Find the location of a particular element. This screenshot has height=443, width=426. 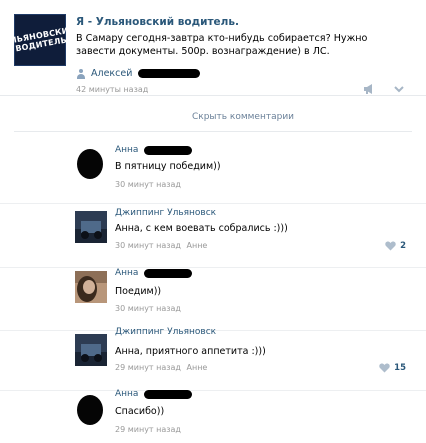

group-avatar: УЛЬЯНОВСКИЙ ВОДИТЕЛЬ is located at coordinates (39, 40).